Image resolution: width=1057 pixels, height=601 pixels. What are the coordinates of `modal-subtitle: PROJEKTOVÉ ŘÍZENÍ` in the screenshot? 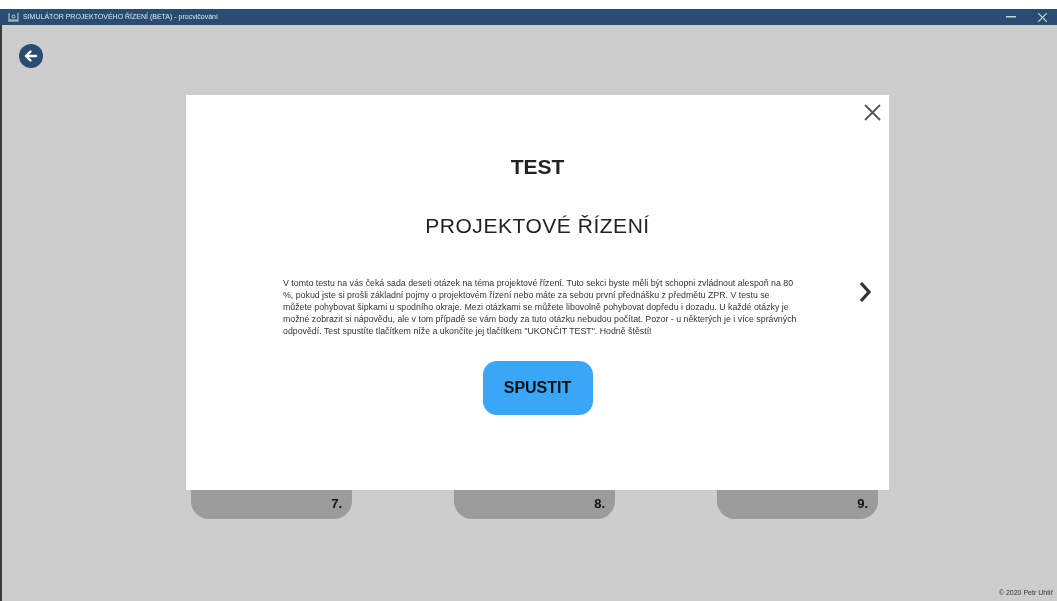 It's located at (537, 225).